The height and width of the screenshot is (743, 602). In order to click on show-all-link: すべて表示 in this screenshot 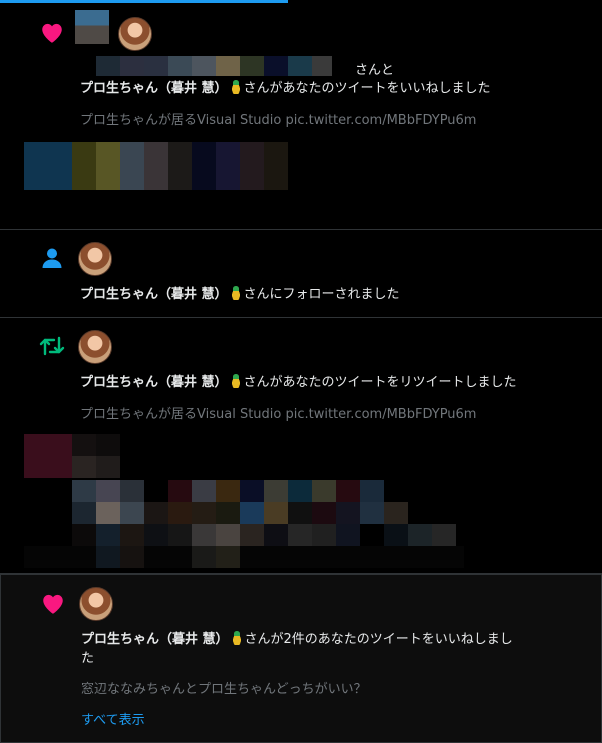, I will do `click(113, 721)`.